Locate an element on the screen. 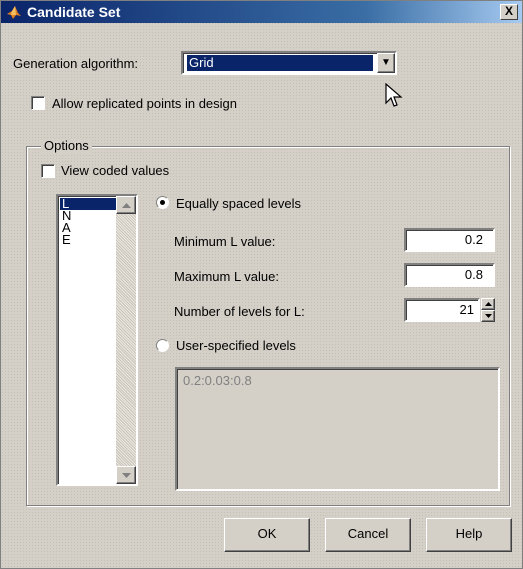 This screenshot has width=523, height=569. view-coded-label: View coded values is located at coordinates (115, 170).